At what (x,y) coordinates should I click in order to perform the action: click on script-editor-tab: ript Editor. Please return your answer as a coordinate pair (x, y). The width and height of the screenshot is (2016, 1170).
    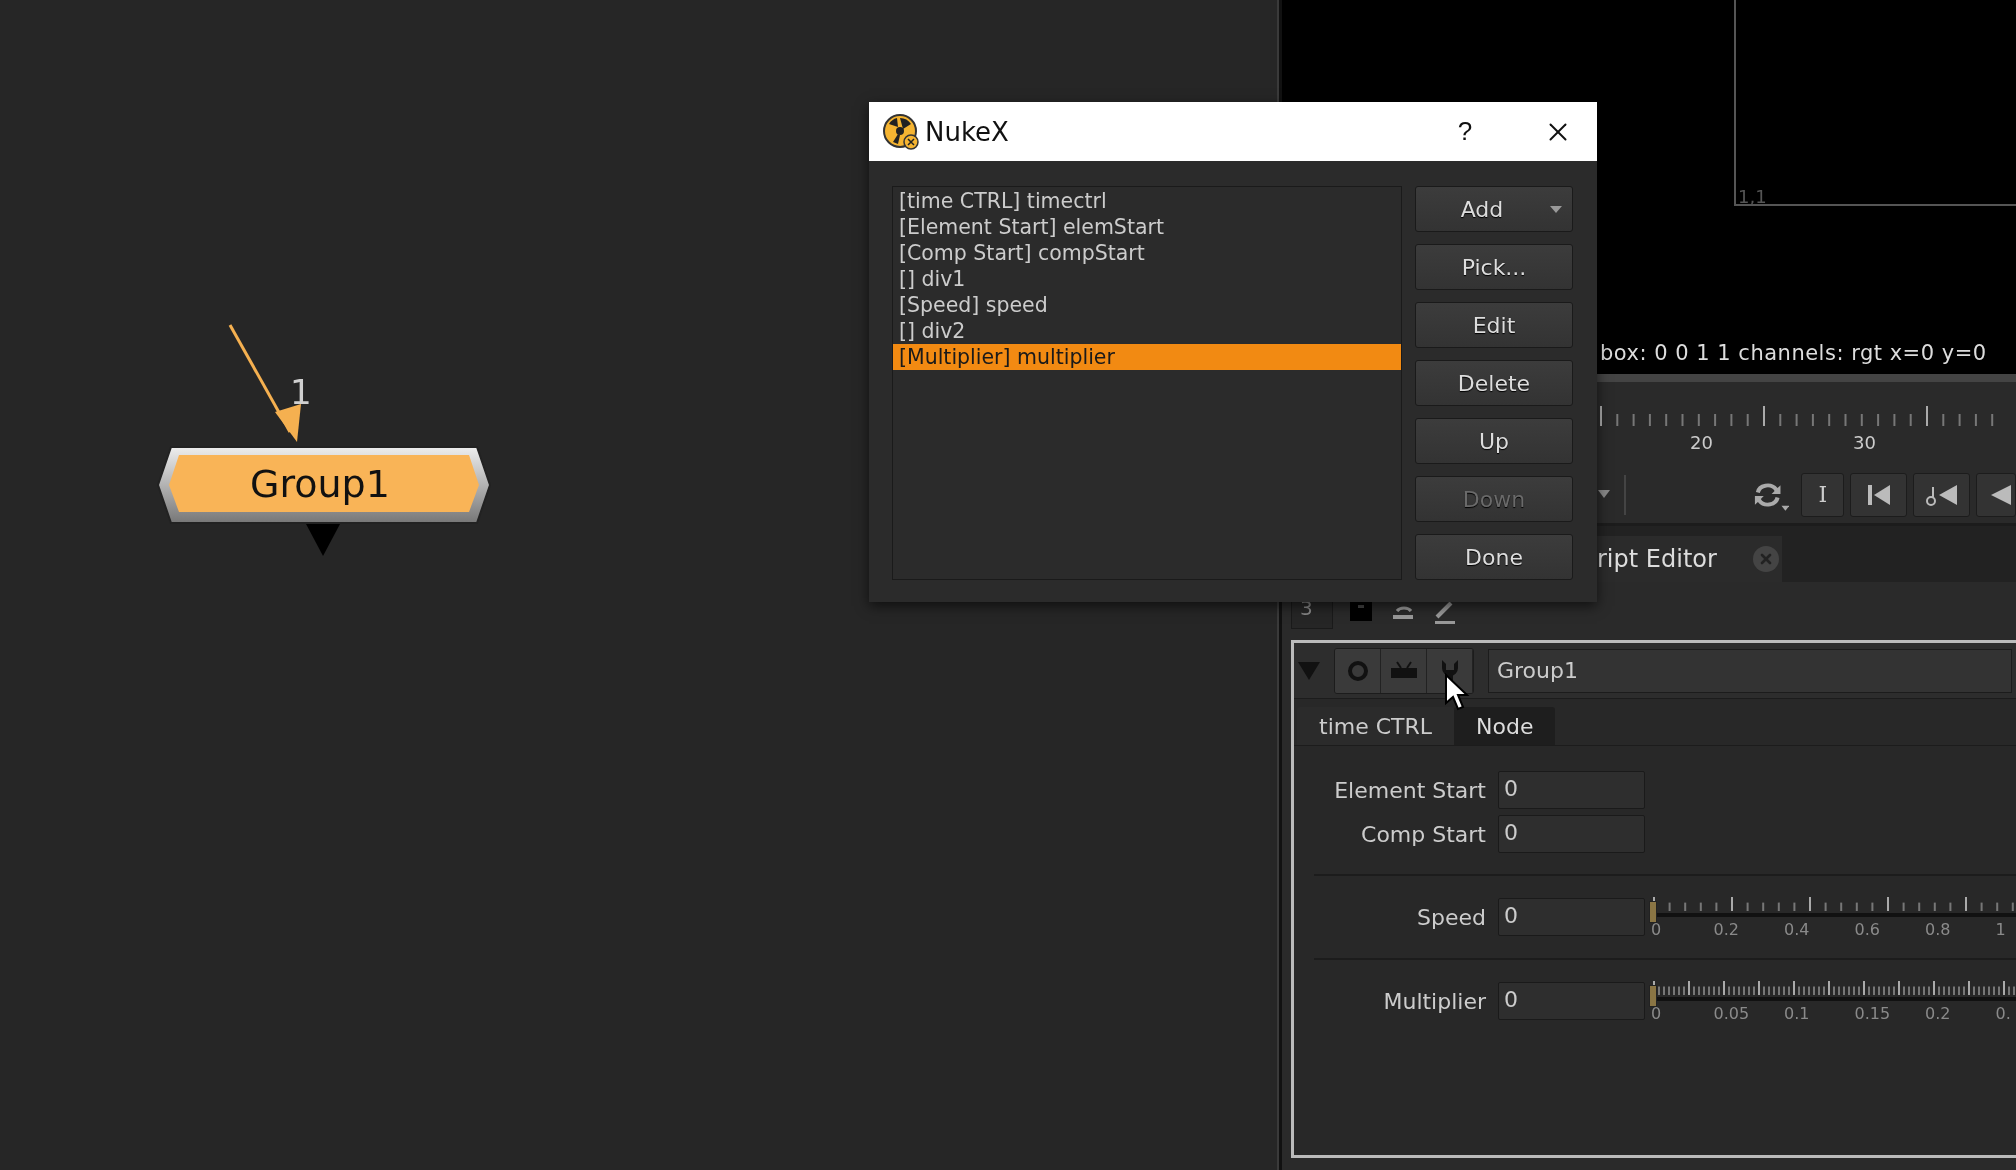
    Looking at the image, I should click on (1689, 559).